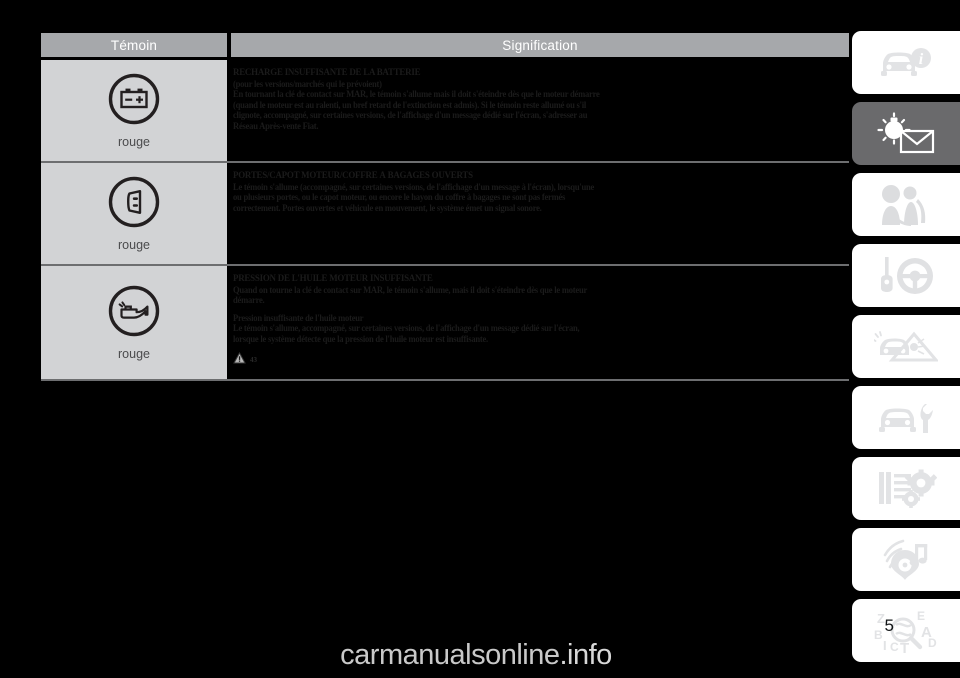 The width and height of the screenshot is (960, 678). Describe the element at coordinates (536, 360) in the screenshot. I see `cross-reference-note: 43` at that location.